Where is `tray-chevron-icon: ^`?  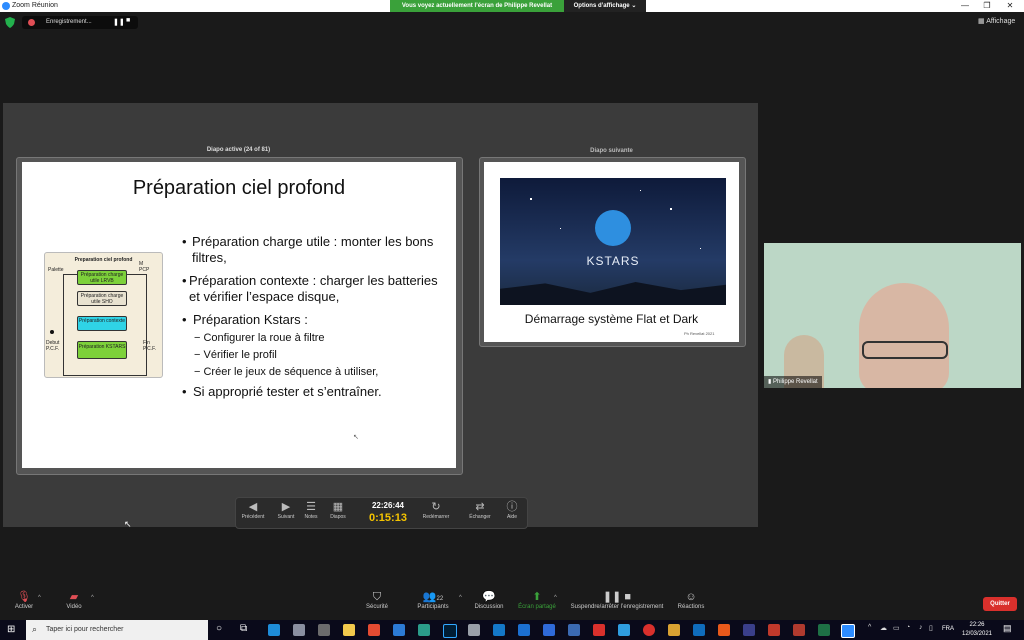 tray-chevron-icon: ^ is located at coordinates (869, 627).